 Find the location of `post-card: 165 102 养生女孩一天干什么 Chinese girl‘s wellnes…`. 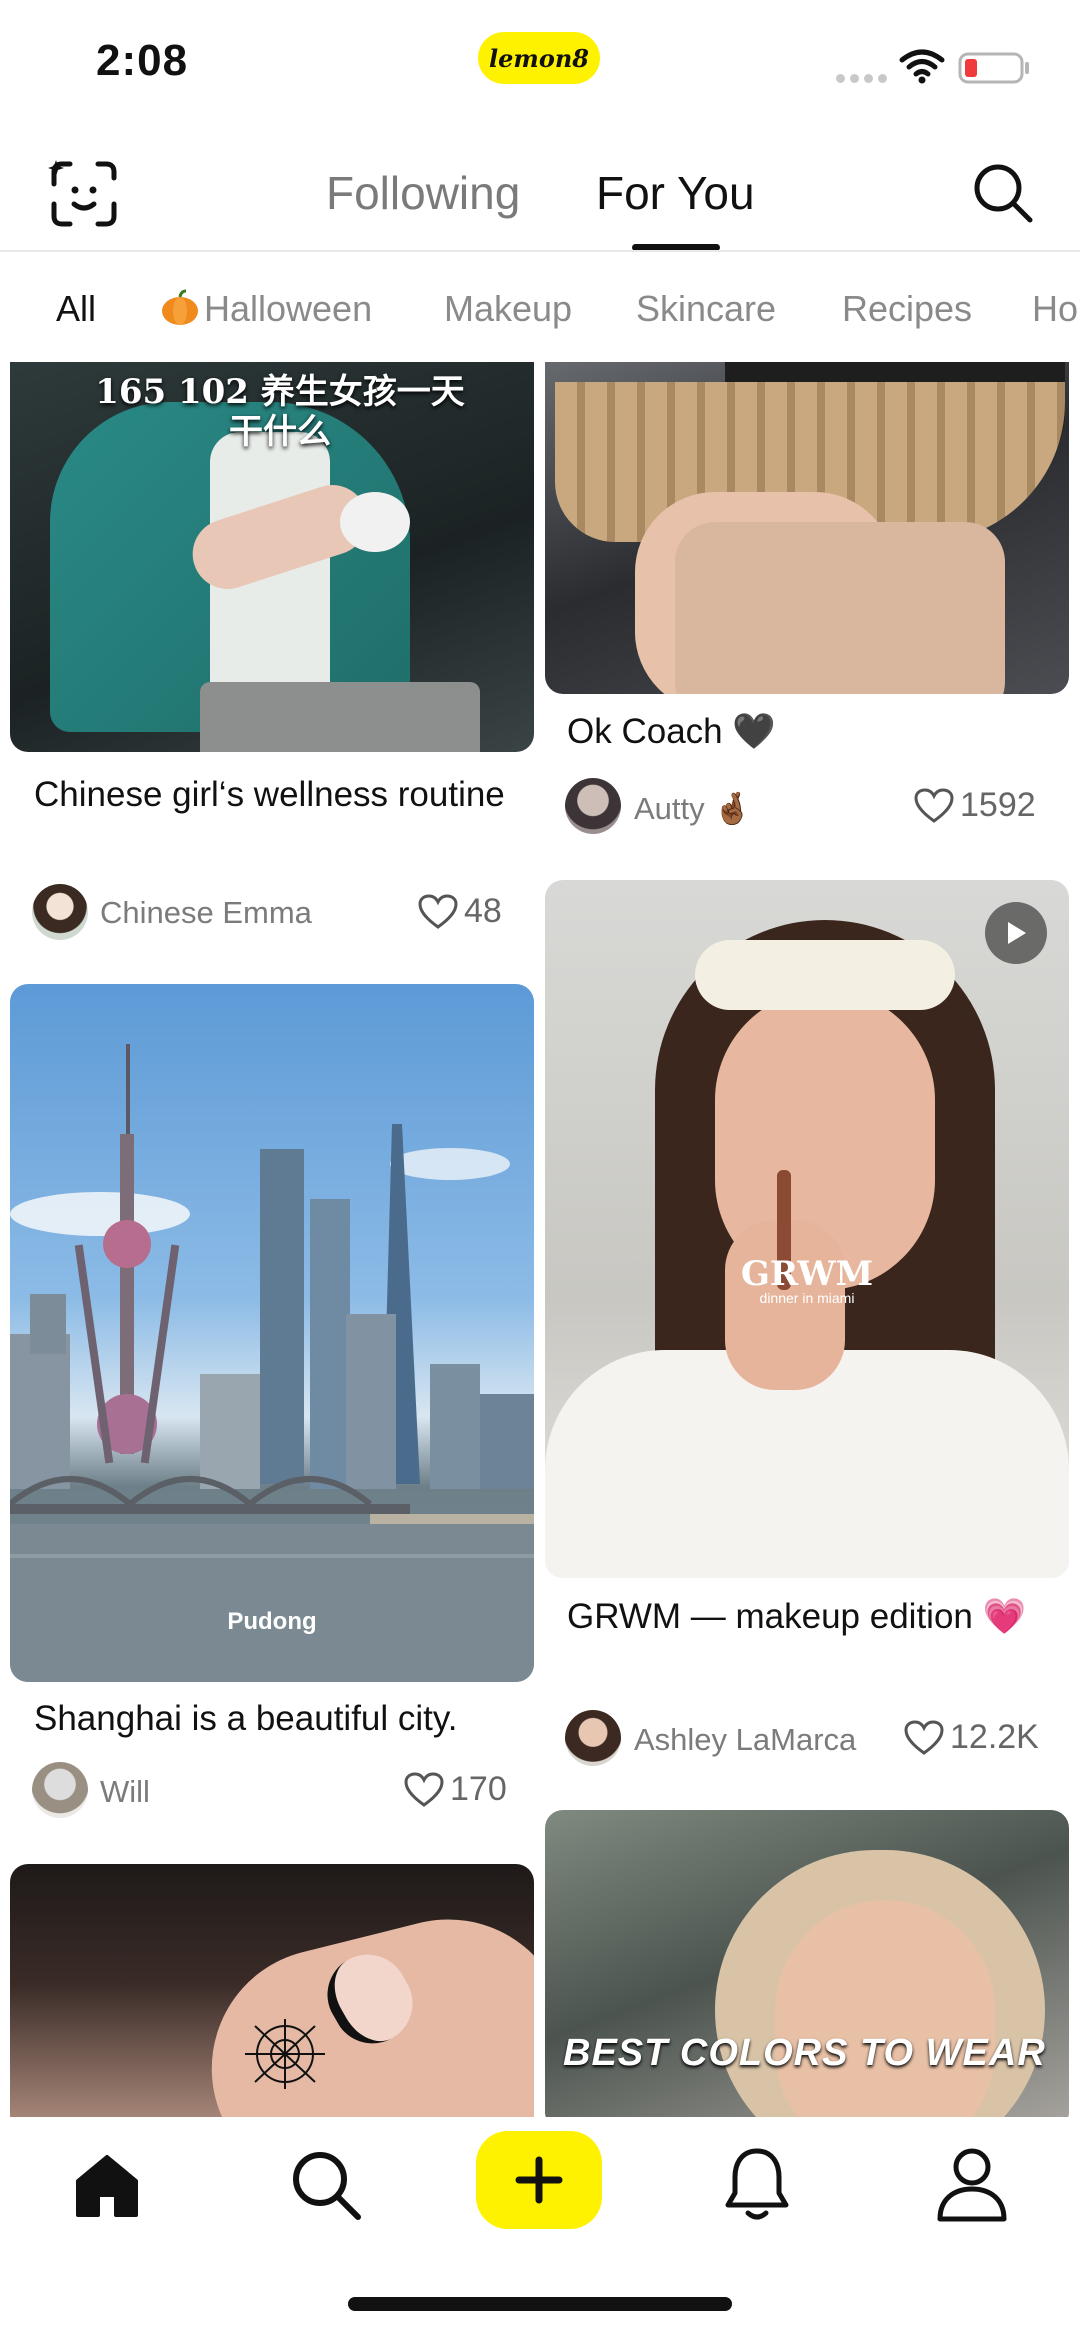

post-card: 165 102 养生女孩一天干什么 Chinese girl‘s wellnes… is located at coordinates (270, 662).